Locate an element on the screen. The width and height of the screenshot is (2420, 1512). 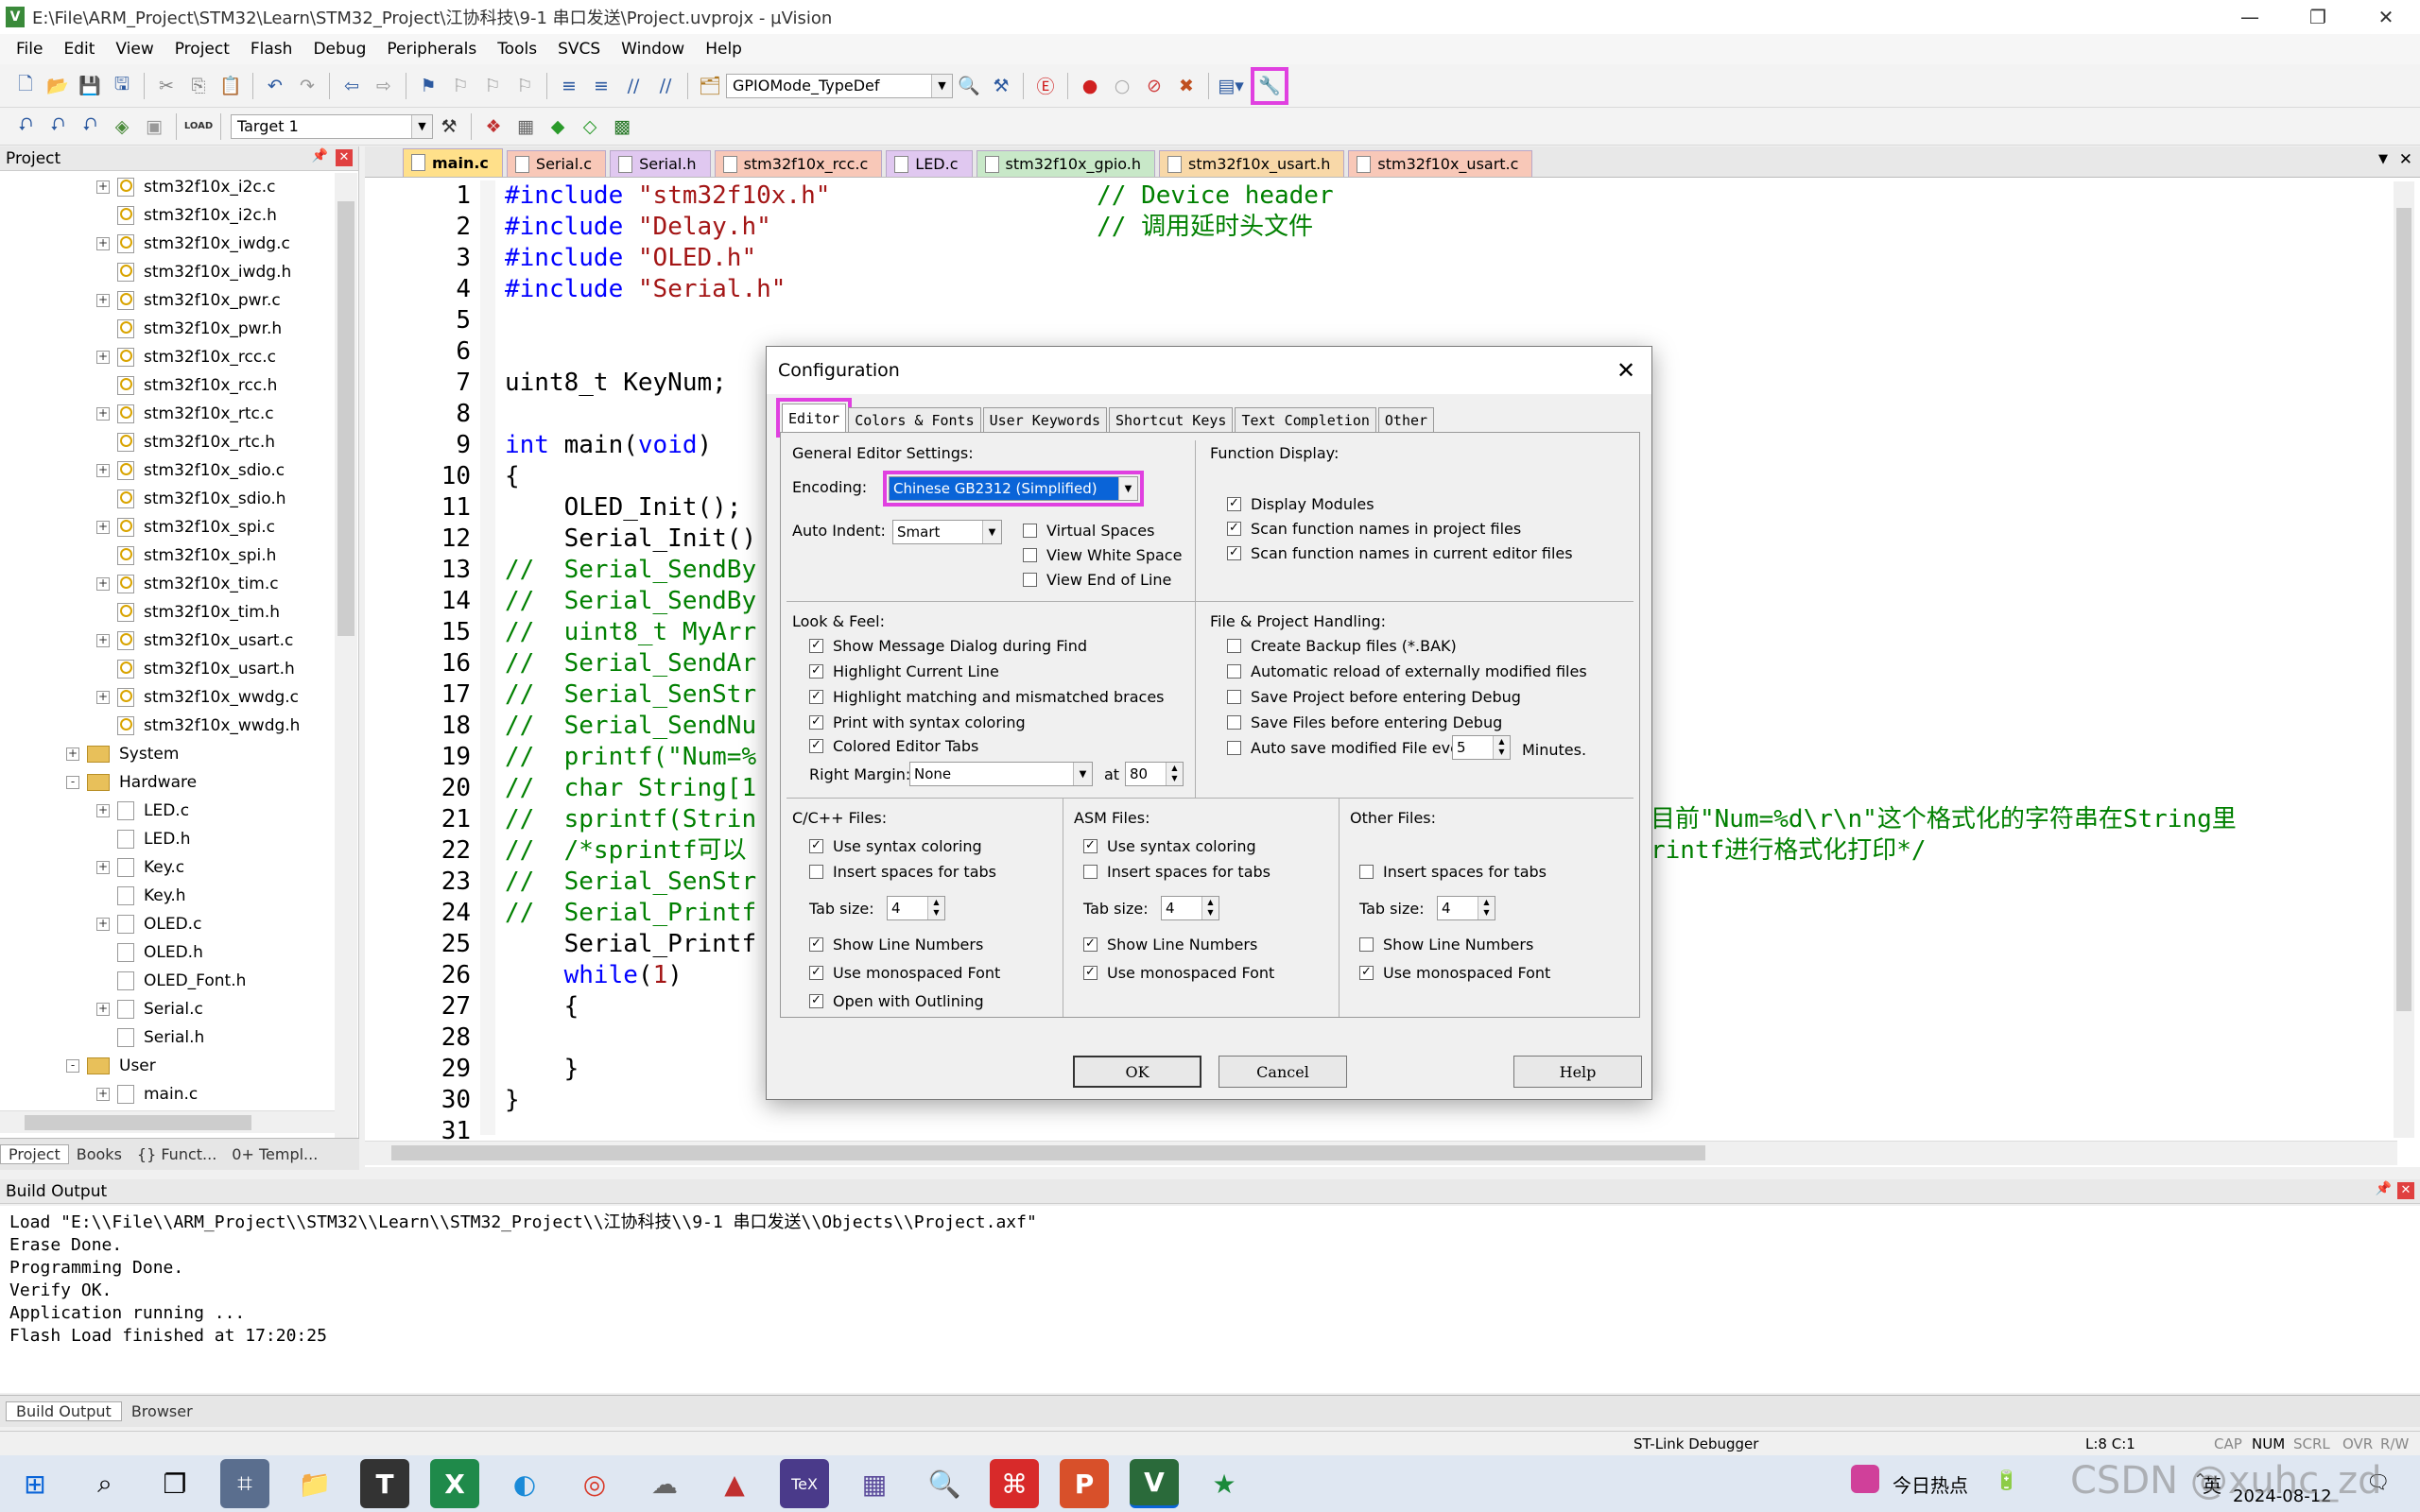
app-cloud-icon: ☁ is located at coordinates (664, 1483).